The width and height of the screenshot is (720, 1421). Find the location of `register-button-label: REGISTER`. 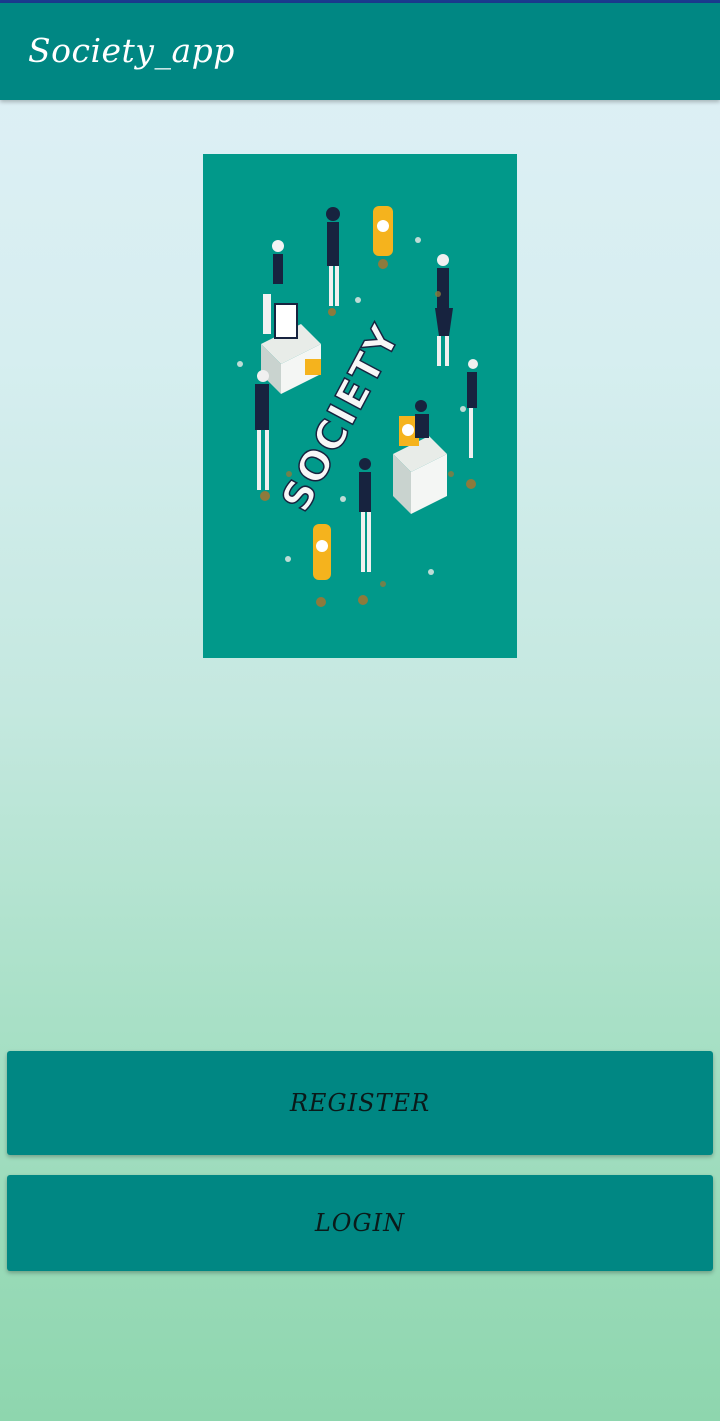

register-button-label: REGISTER is located at coordinates (360, 1103).